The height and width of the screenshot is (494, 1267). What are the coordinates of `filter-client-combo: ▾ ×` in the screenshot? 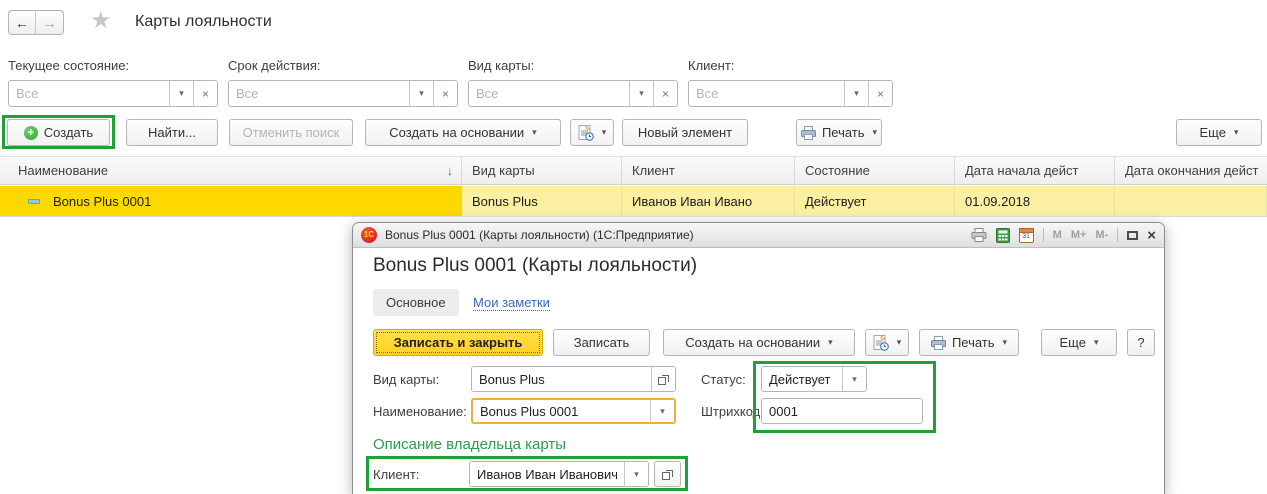 It's located at (790, 93).